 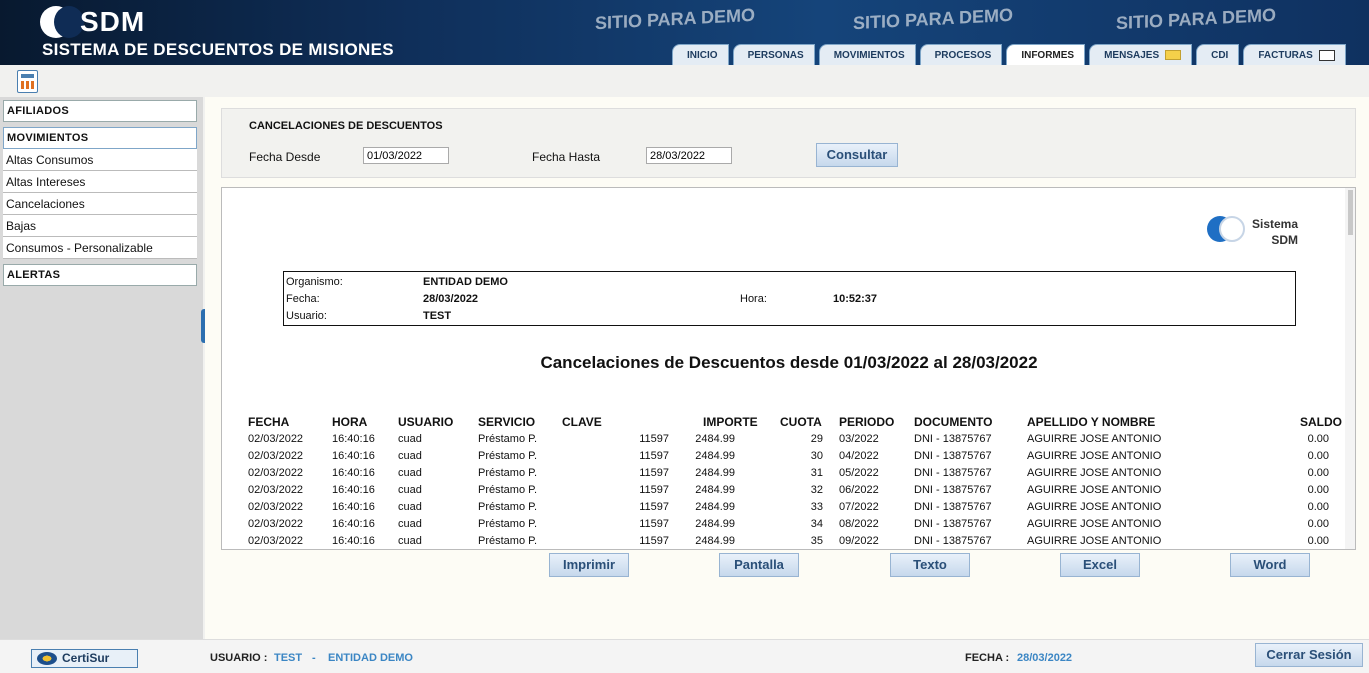 I want to click on table-cell: 35, so click(x=816, y=541).